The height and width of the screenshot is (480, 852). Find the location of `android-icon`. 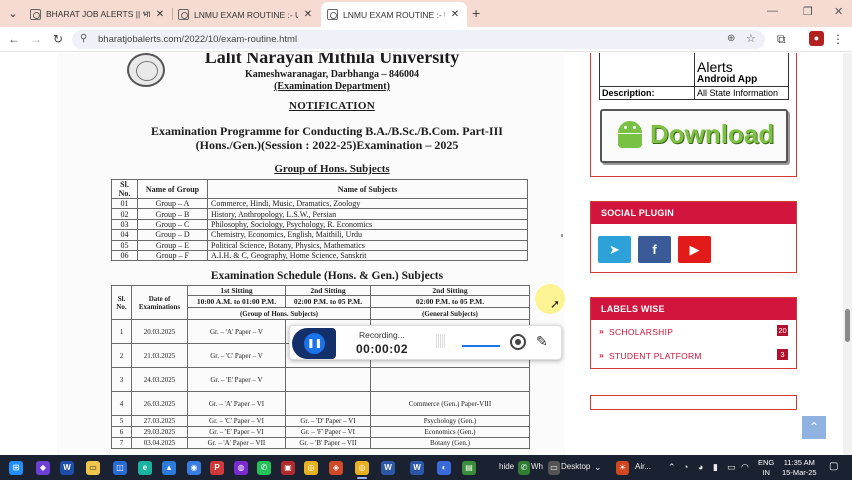

android-icon is located at coordinates (630, 136).